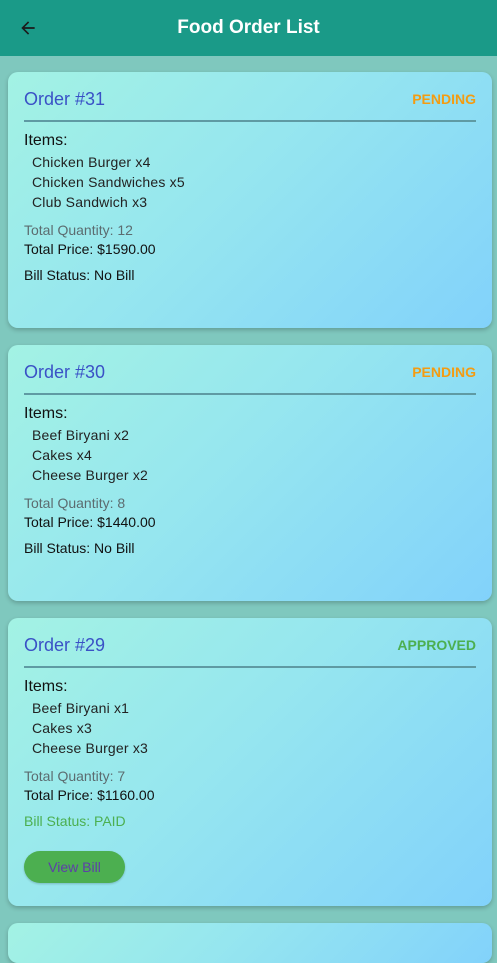 The image size is (497, 963). Describe the element at coordinates (250, 97) in the screenshot. I see `order-header: Order #31 PENDING` at that location.